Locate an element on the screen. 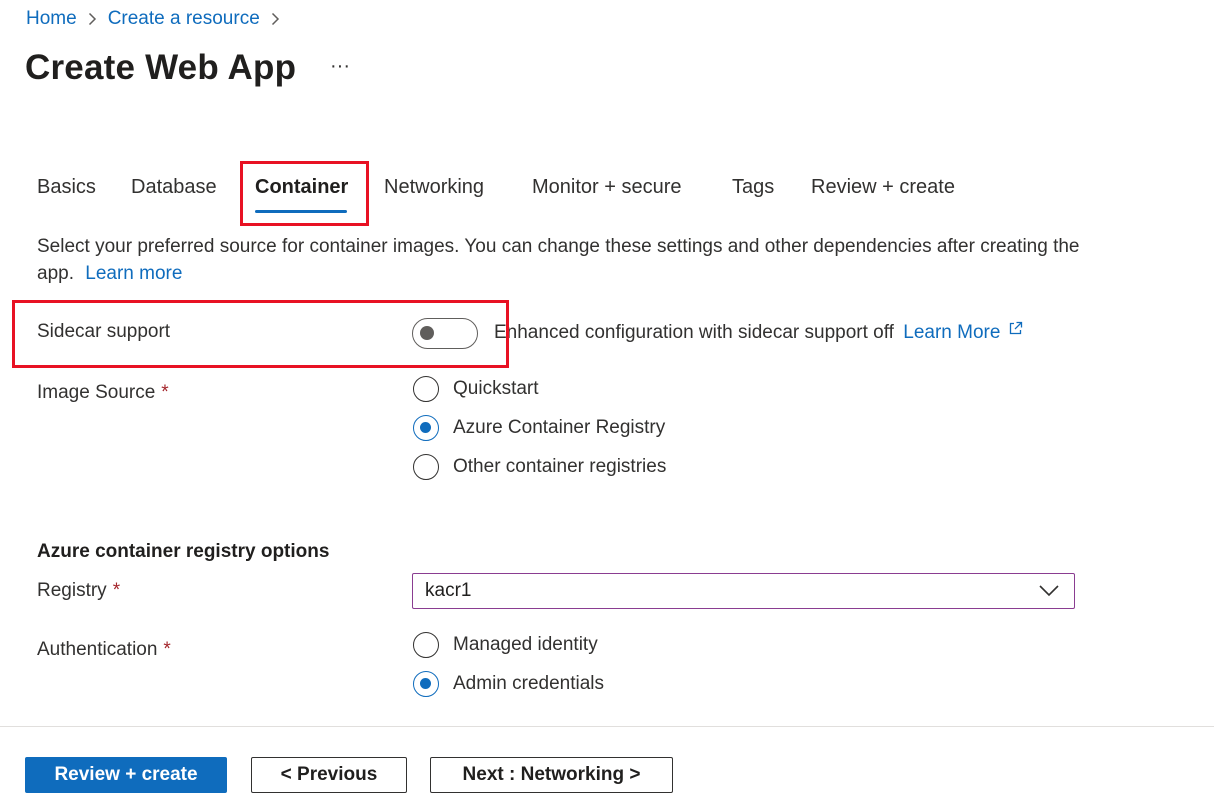 The image size is (1214, 803). breadcrumb: Home Create a resource is located at coordinates (158, 19).